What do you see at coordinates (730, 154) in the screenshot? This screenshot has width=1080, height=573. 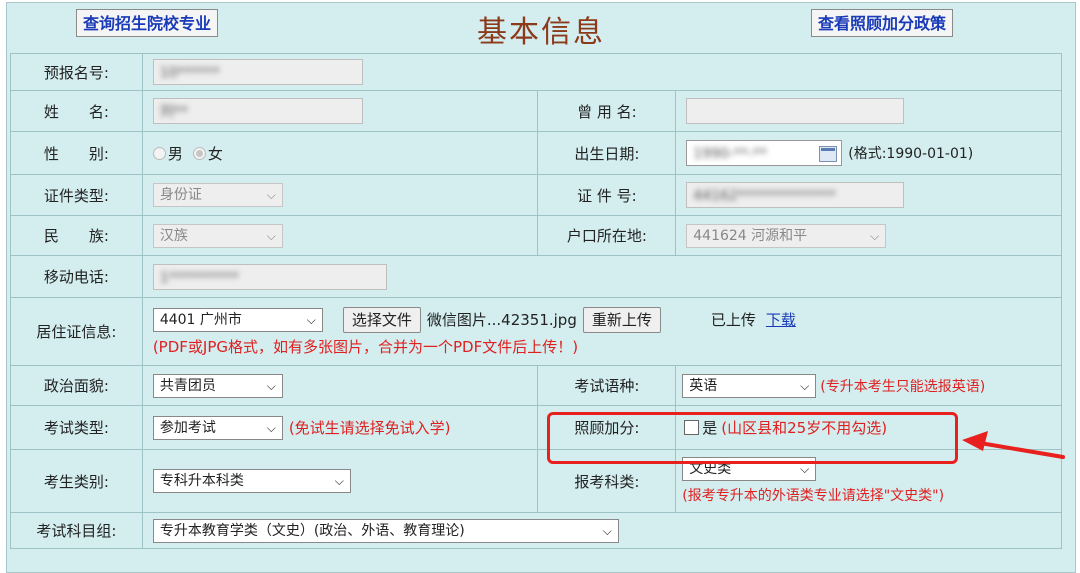 I see `birth-date-value: 1990-**-**` at bounding box center [730, 154].